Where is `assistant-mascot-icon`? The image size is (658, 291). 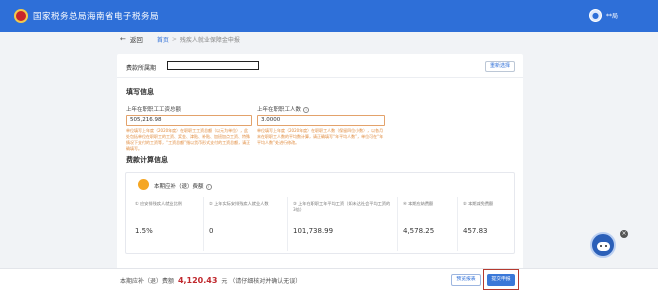 assistant-mascot-icon is located at coordinates (603, 245).